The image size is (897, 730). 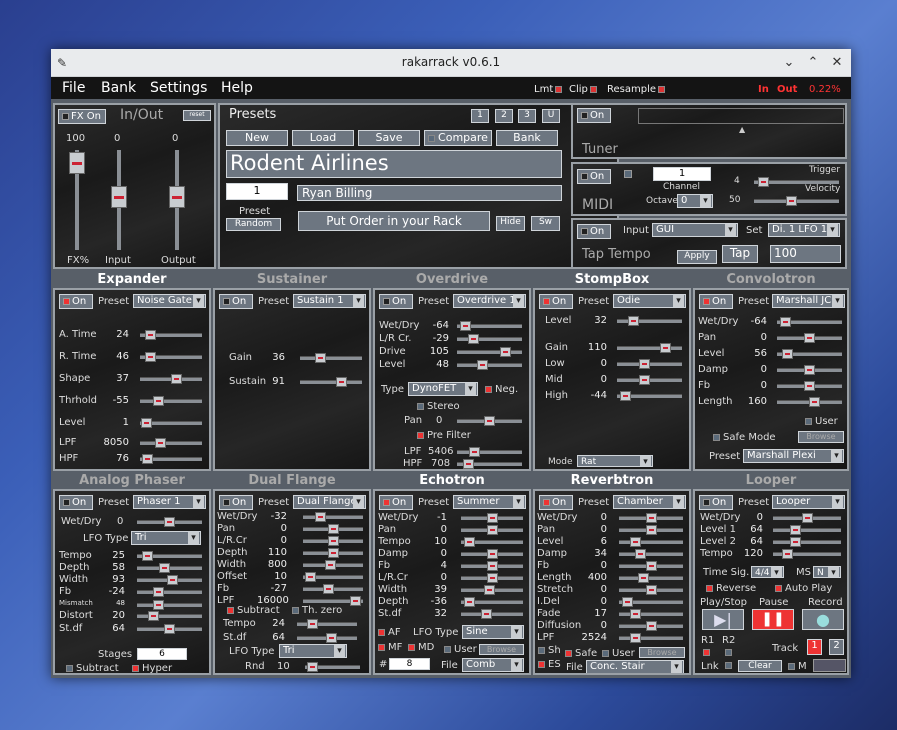 What do you see at coordinates (795, 530) in the screenshot?
I see `looper-level-1-knob` at bounding box center [795, 530].